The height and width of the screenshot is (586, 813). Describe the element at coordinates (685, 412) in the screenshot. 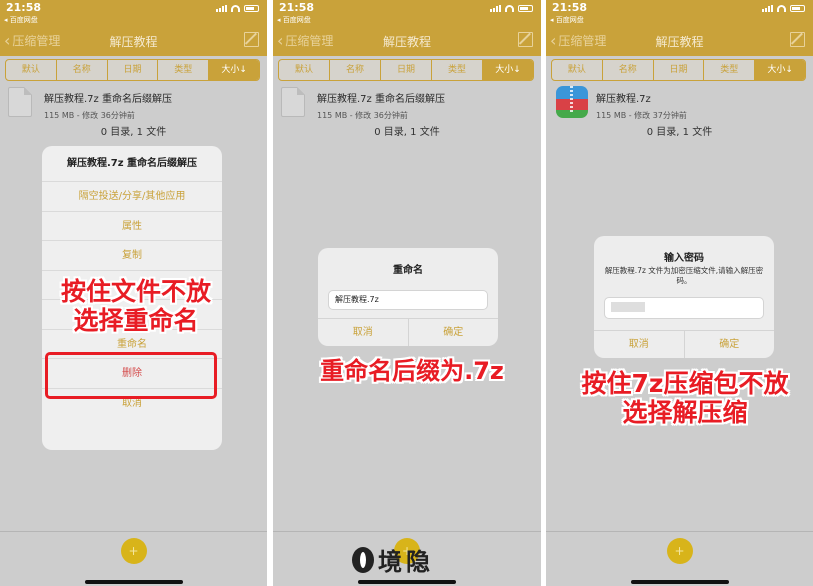

I see `annotation-line: 选择解压缩` at that location.